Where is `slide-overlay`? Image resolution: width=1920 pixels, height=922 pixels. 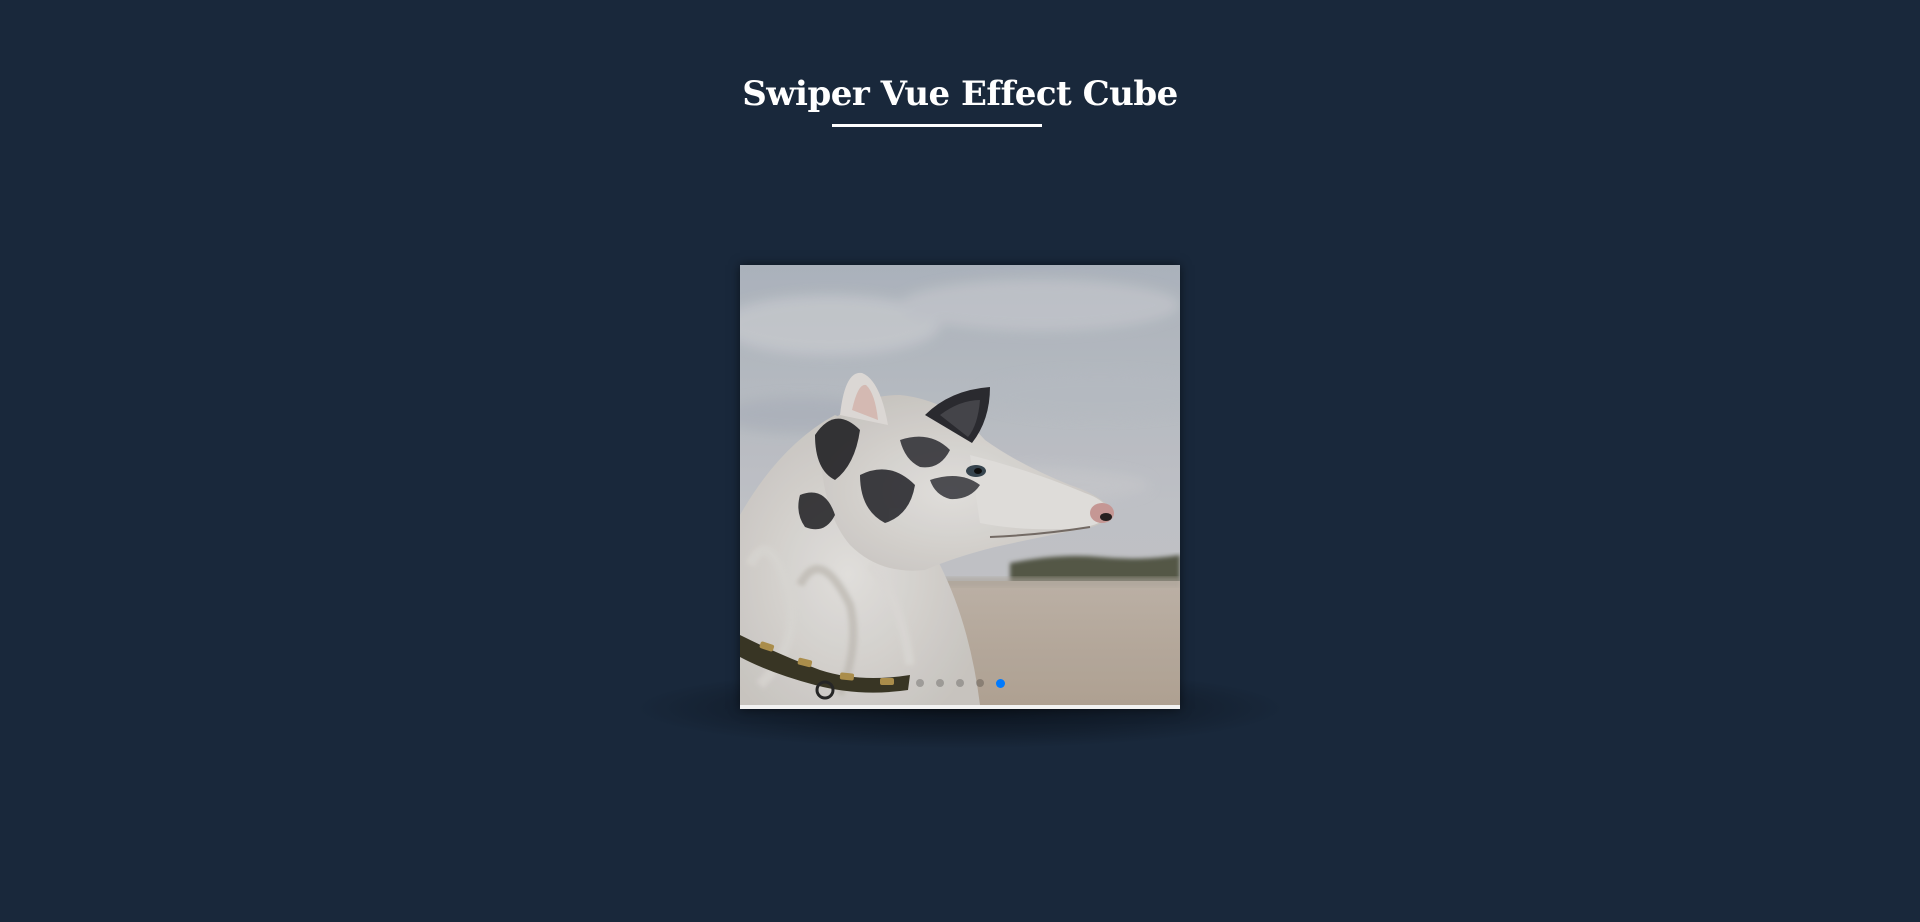
slide-overlay is located at coordinates (960, 485).